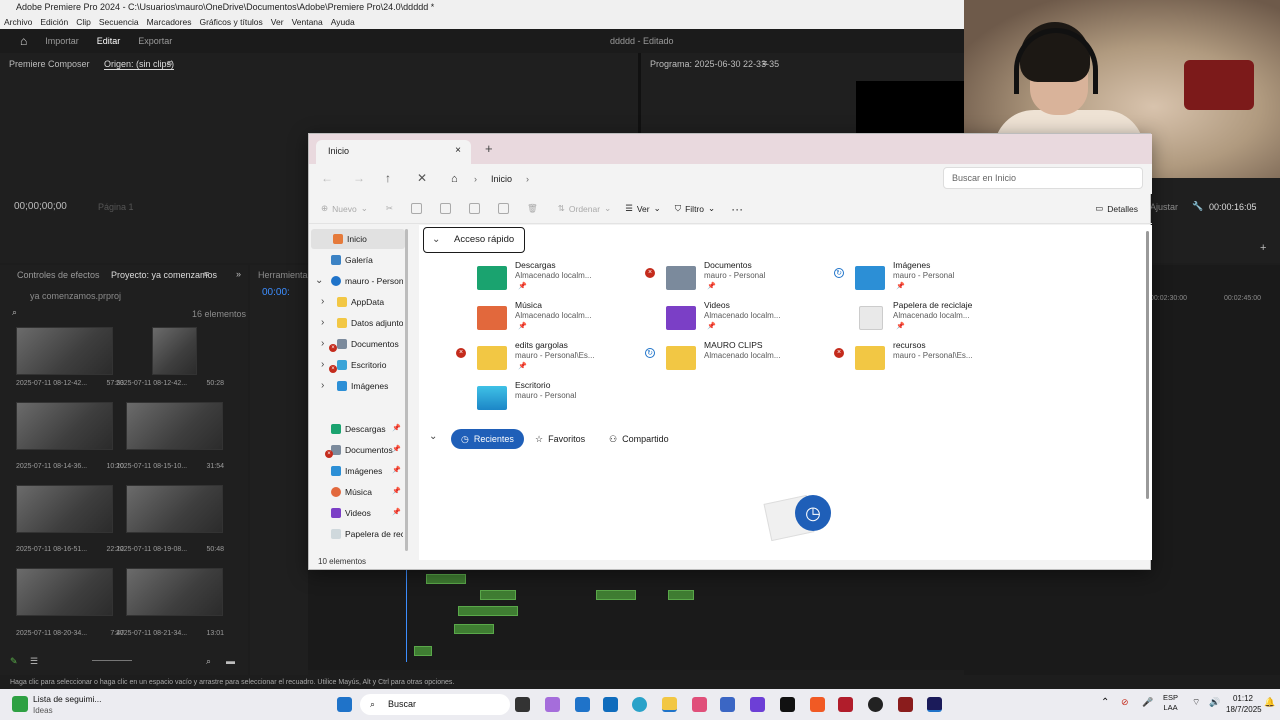 This screenshot has width=1280, height=720. What do you see at coordinates (501, 179) in the screenshot?
I see `breadcrumb: Inicio` at bounding box center [501, 179].